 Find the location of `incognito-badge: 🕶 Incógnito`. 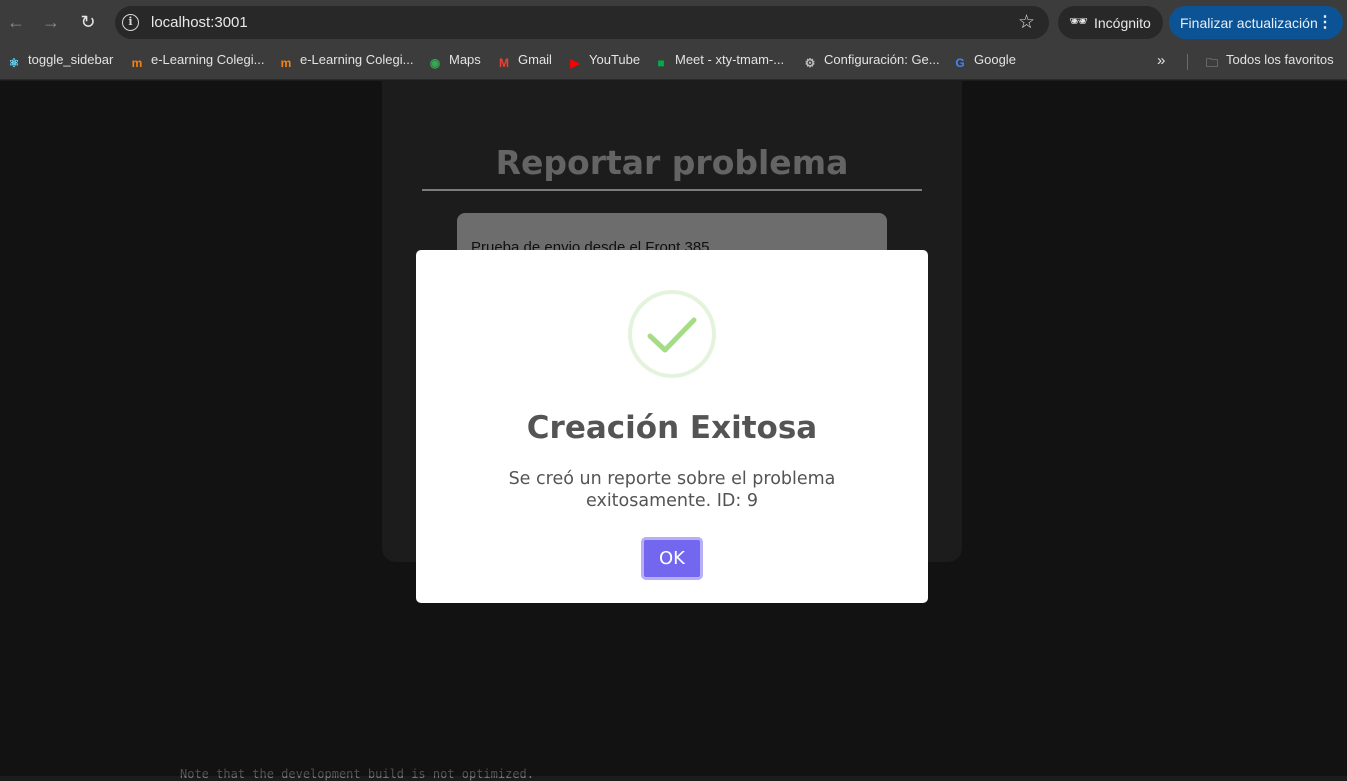

incognito-badge: 🕶 Incógnito is located at coordinates (1110, 22).